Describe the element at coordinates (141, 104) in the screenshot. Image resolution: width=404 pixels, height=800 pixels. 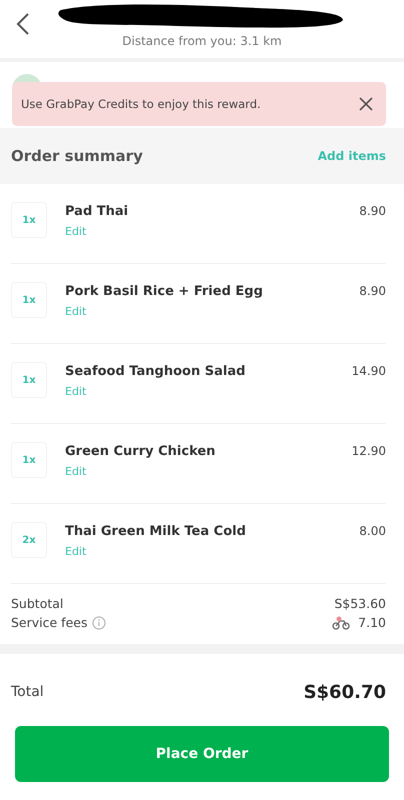
I see `toast-message: Use GrabPay Credits to enjoy this reward.` at that location.